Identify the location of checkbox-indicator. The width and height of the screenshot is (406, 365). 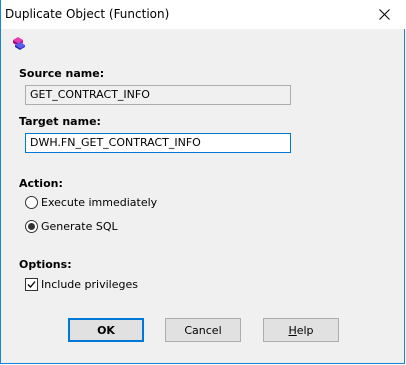
(31, 284).